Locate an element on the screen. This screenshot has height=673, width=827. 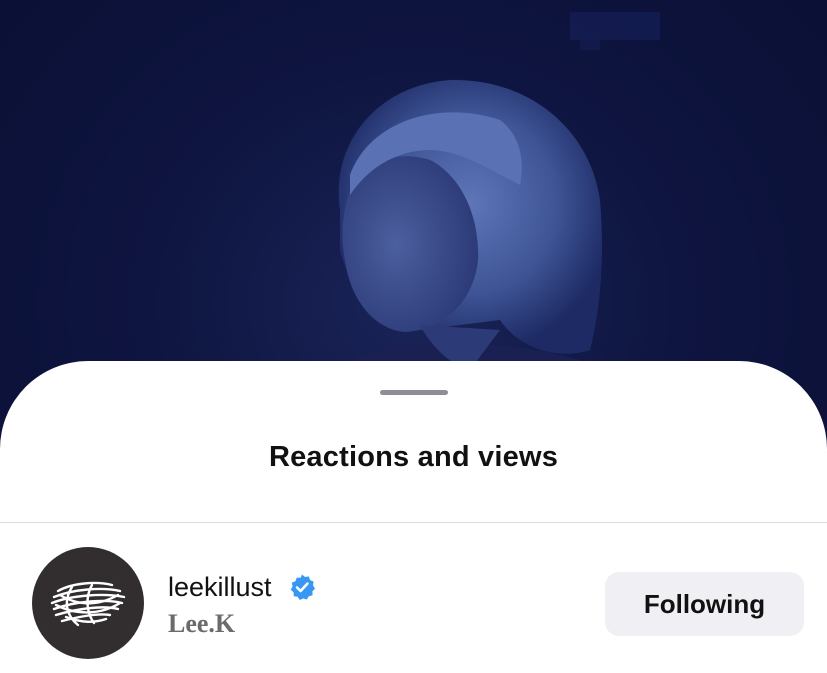
divider is located at coordinates (413, 522).